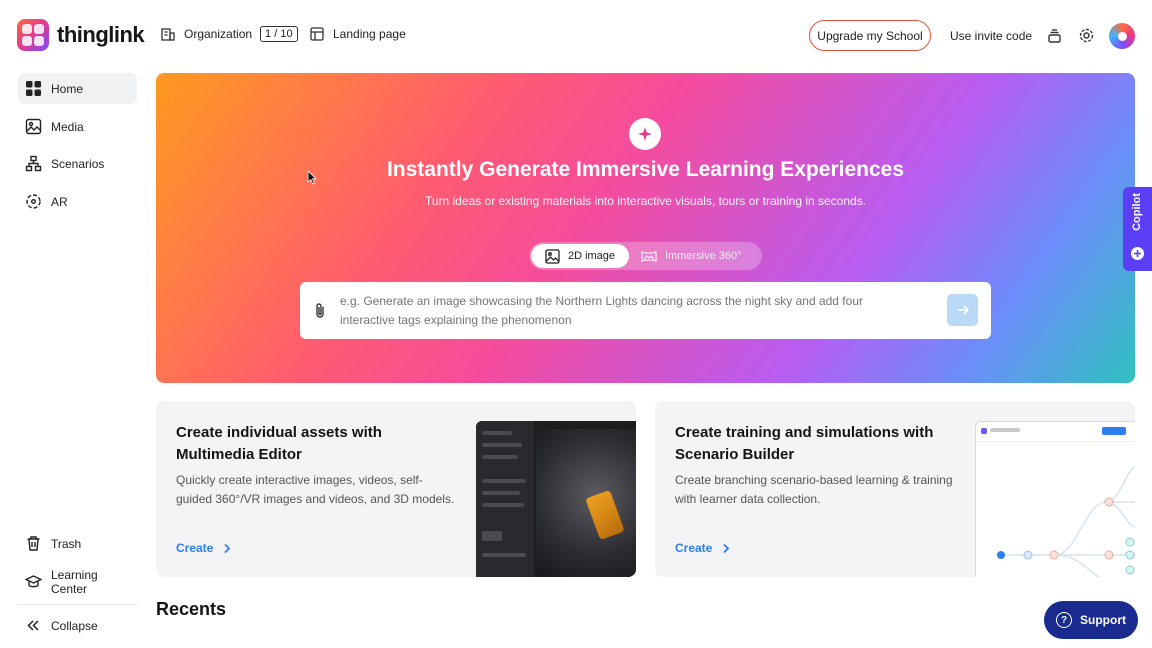  What do you see at coordinates (703, 256) in the screenshot?
I see `mode-360-label: Immersive 360°` at bounding box center [703, 256].